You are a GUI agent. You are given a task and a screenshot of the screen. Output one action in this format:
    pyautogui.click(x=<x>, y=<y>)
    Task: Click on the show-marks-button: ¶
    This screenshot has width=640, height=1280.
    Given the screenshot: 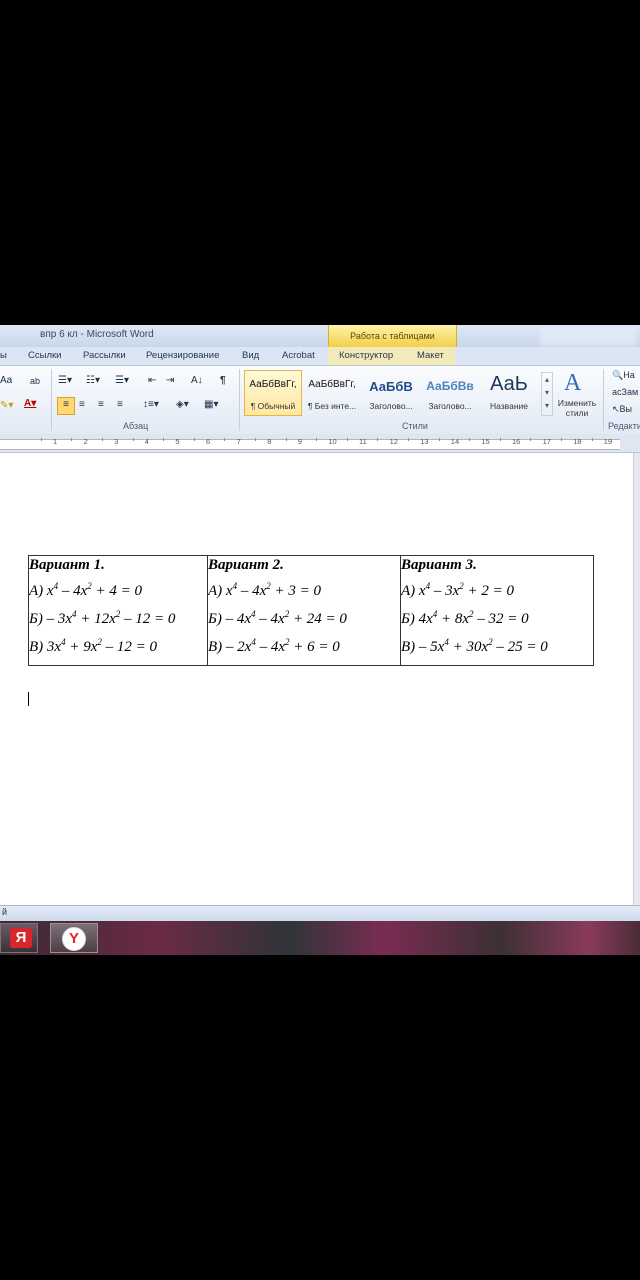 What is the action you would take?
    pyautogui.click(x=223, y=381)
    